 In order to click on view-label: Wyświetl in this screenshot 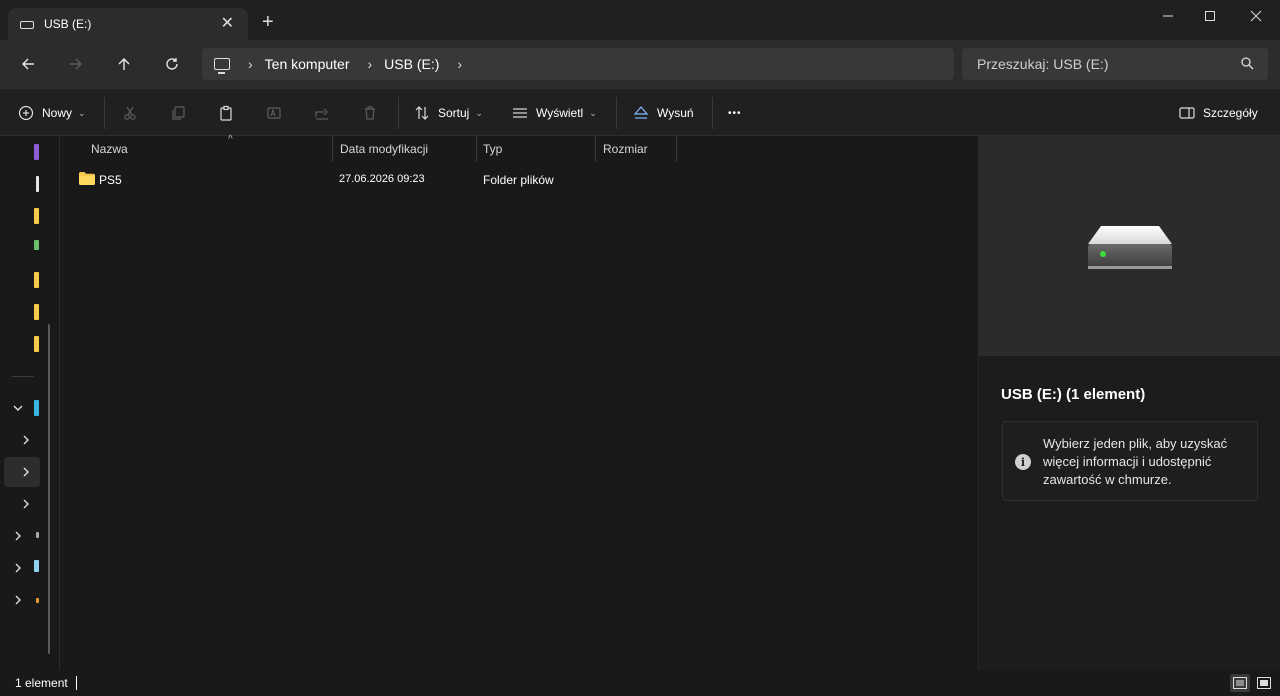, I will do `click(560, 113)`.